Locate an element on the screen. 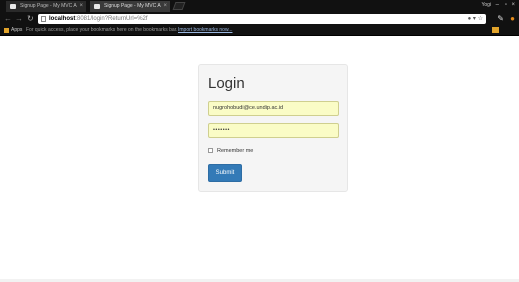 This screenshot has width=519, height=282. extension-icon: ● is located at coordinates (512, 19).